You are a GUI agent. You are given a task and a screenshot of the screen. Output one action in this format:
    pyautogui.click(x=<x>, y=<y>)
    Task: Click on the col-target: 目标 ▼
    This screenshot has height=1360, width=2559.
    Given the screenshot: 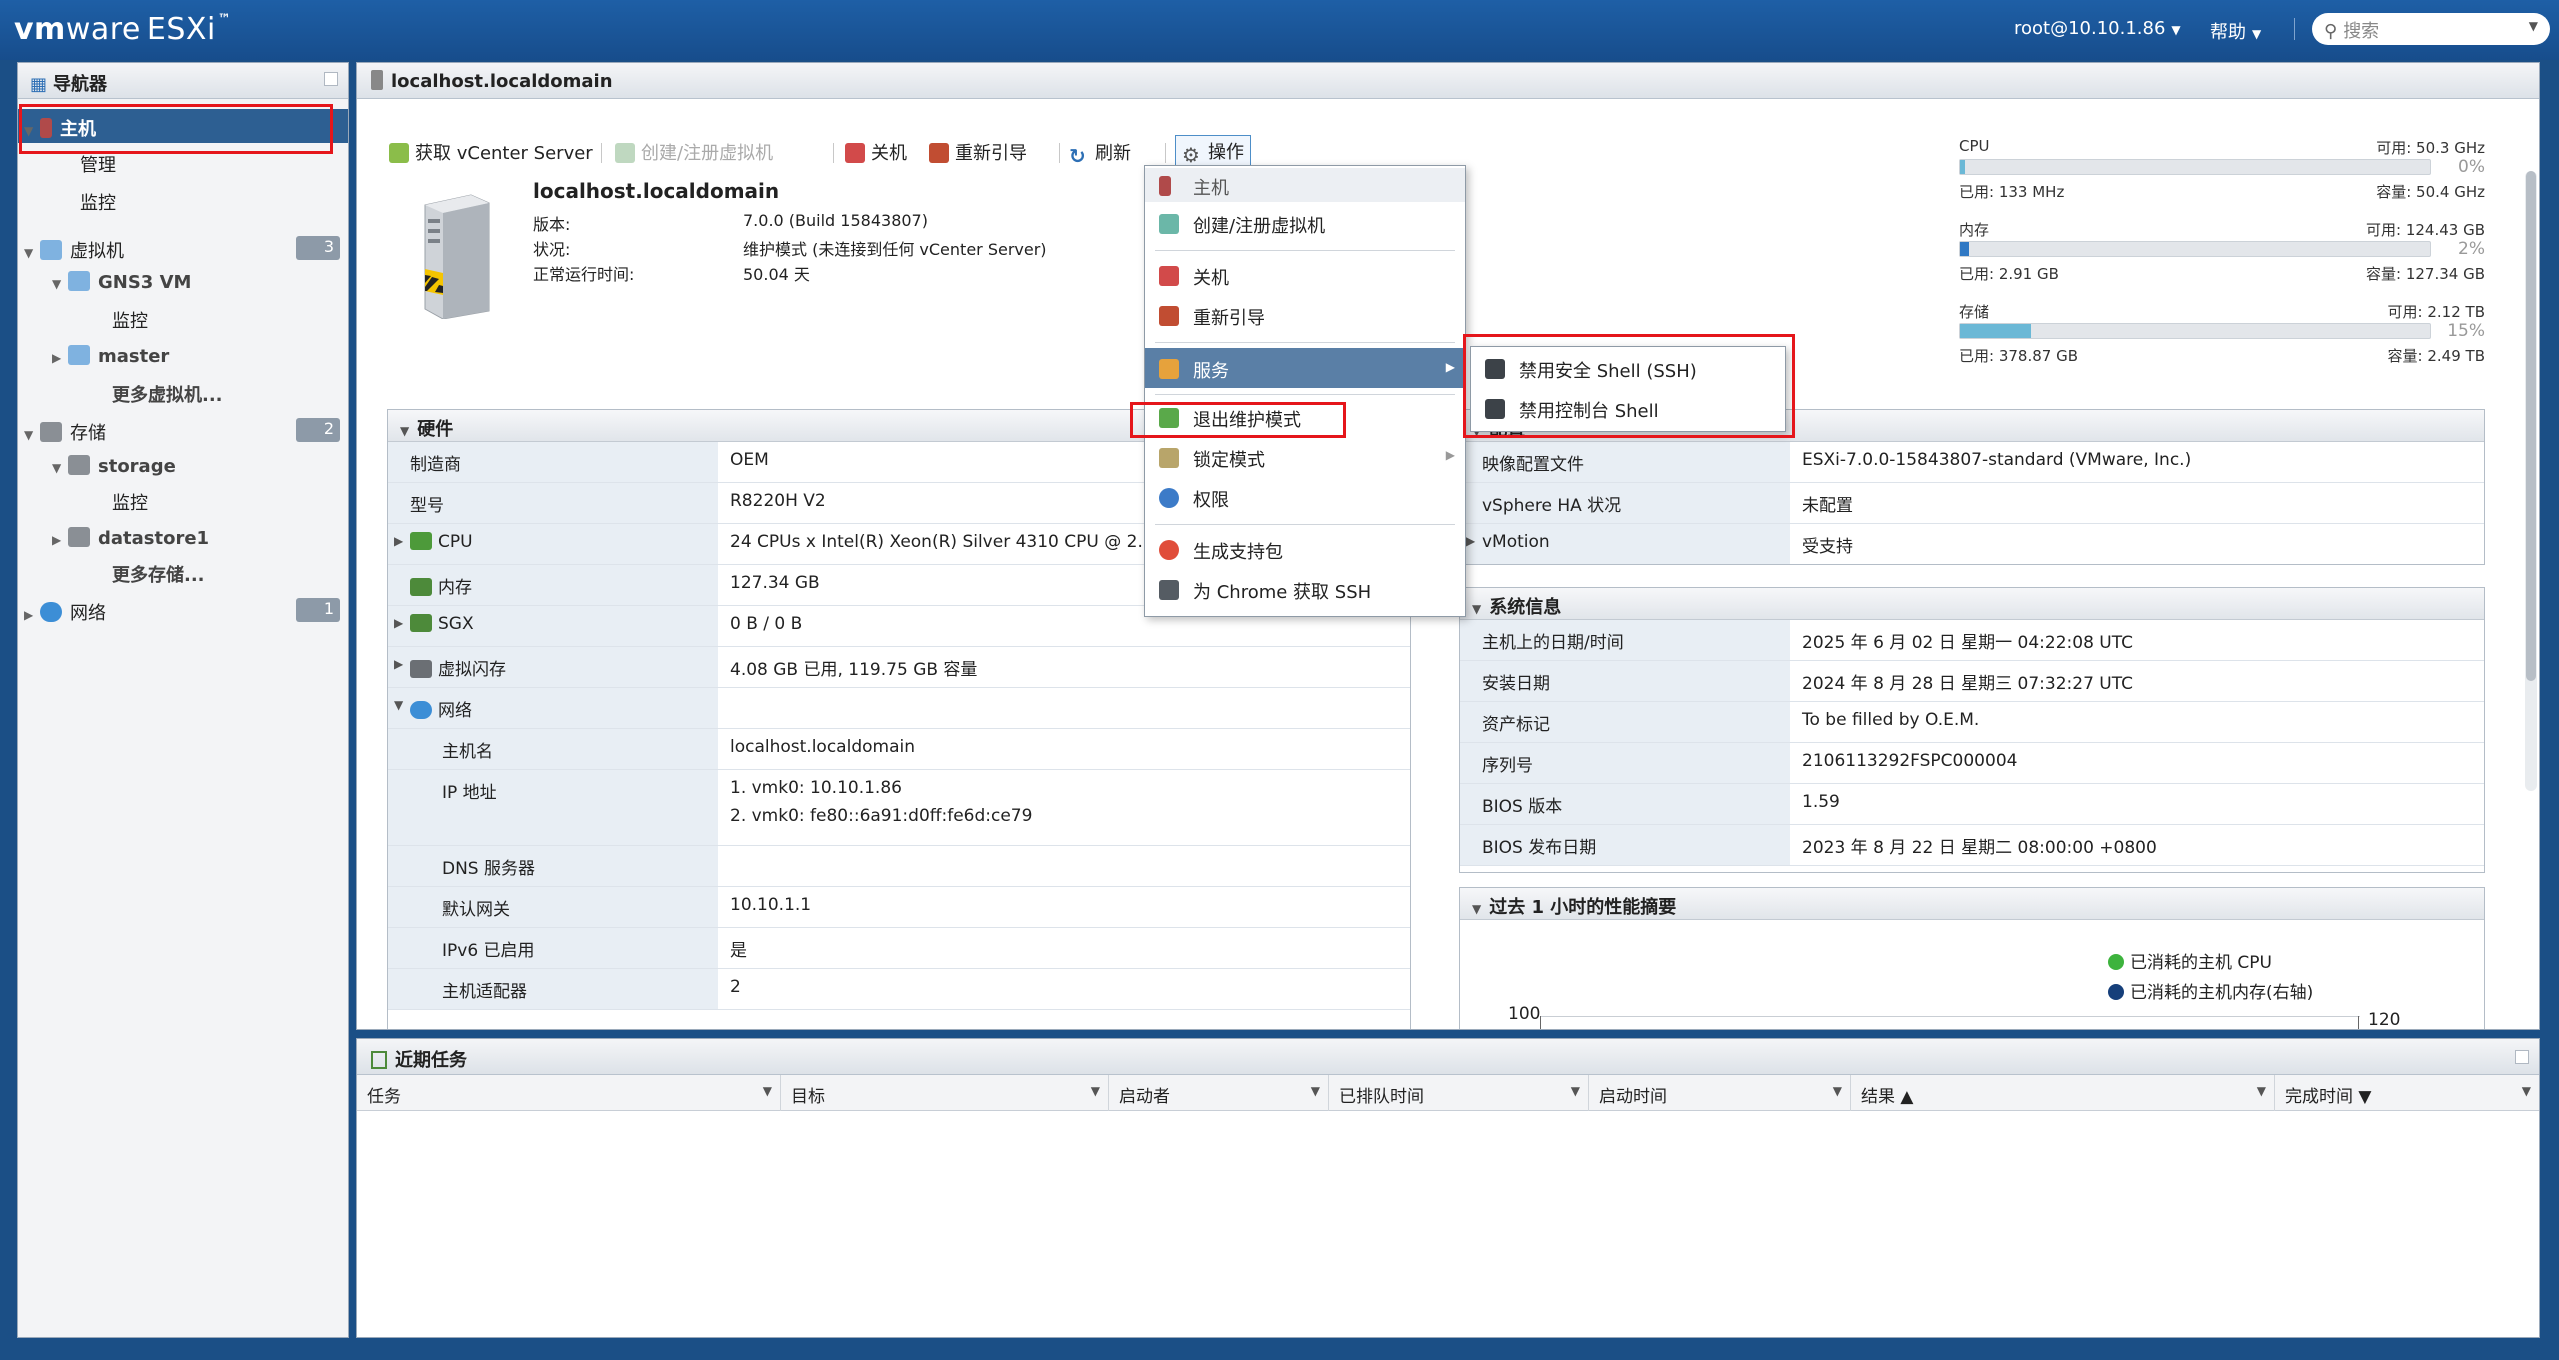 What is the action you would take?
    pyautogui.click(x=945, y=1093)
    